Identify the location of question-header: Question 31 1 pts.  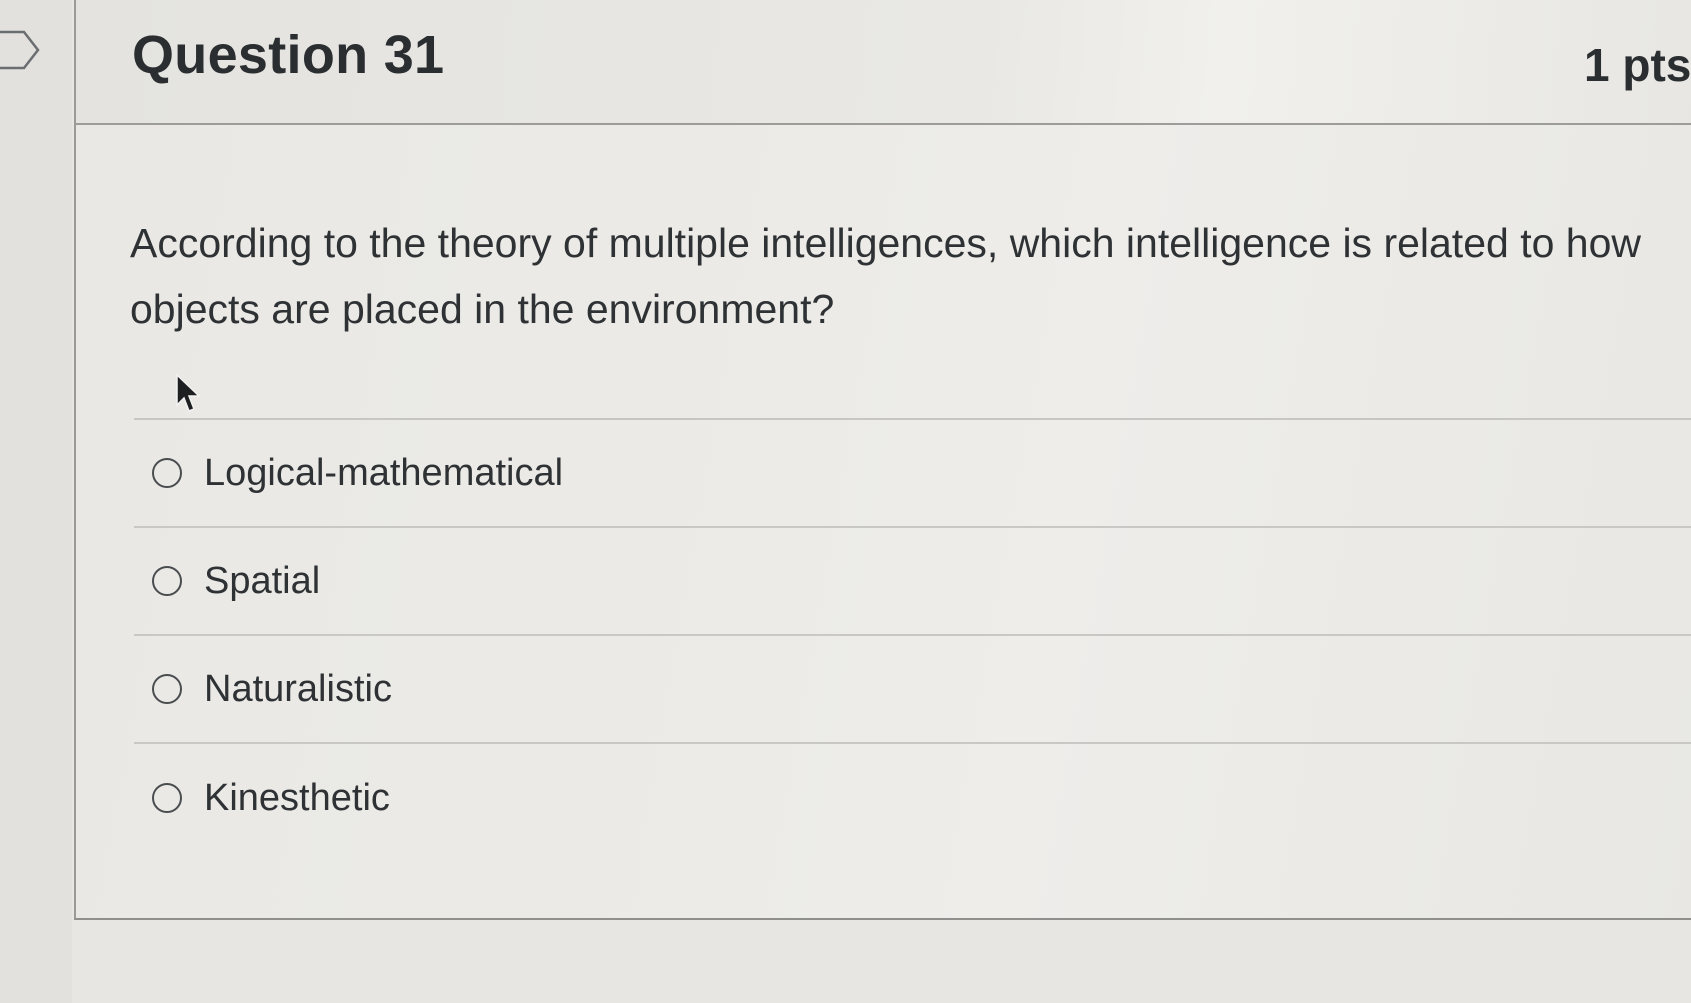
(883, 62).